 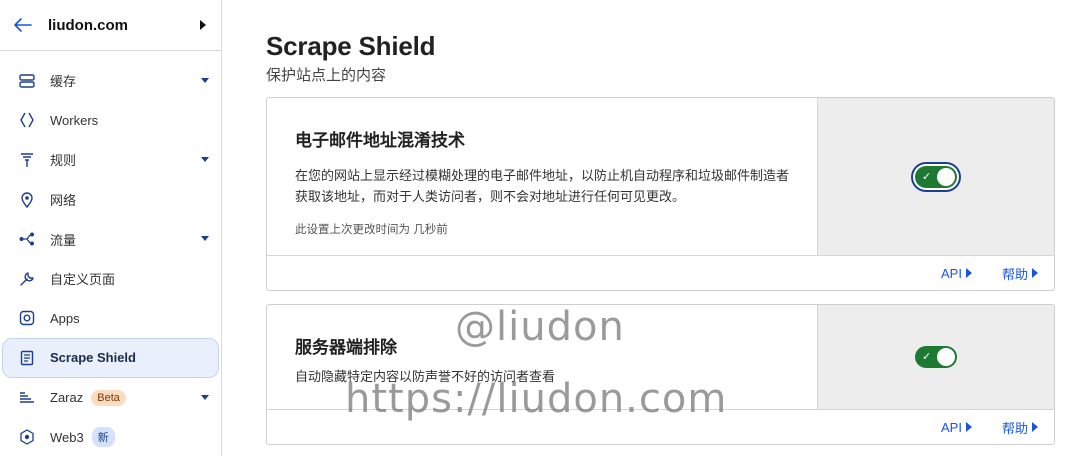 I want to click on sidebar-item-label: 流量, so click(x=63, y=240).